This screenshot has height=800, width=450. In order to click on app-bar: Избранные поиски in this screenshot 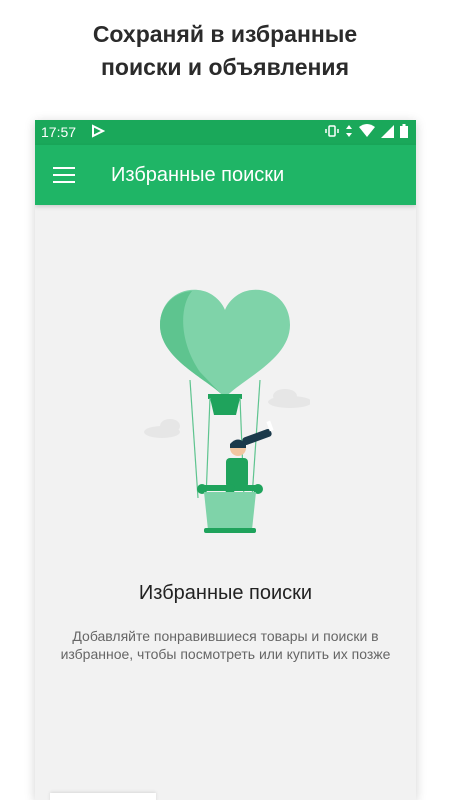, I will do `click(225, 175)`.